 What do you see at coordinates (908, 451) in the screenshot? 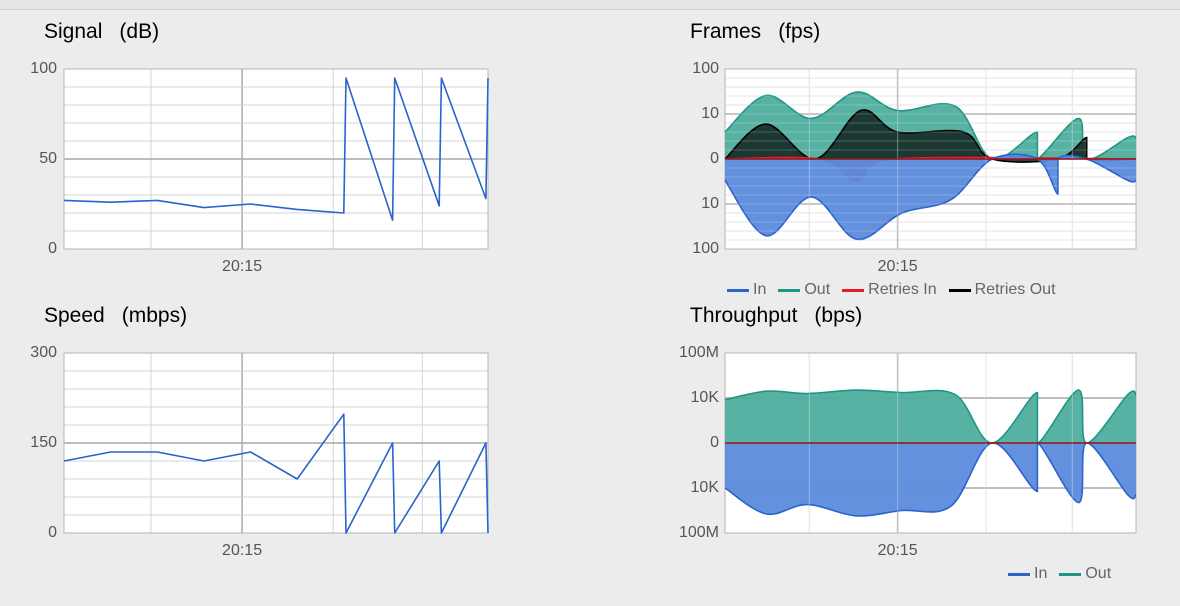
I see `throughput-chart: 100M 10K 0 10K 100M 20:15` at bounding box center [908, 451].